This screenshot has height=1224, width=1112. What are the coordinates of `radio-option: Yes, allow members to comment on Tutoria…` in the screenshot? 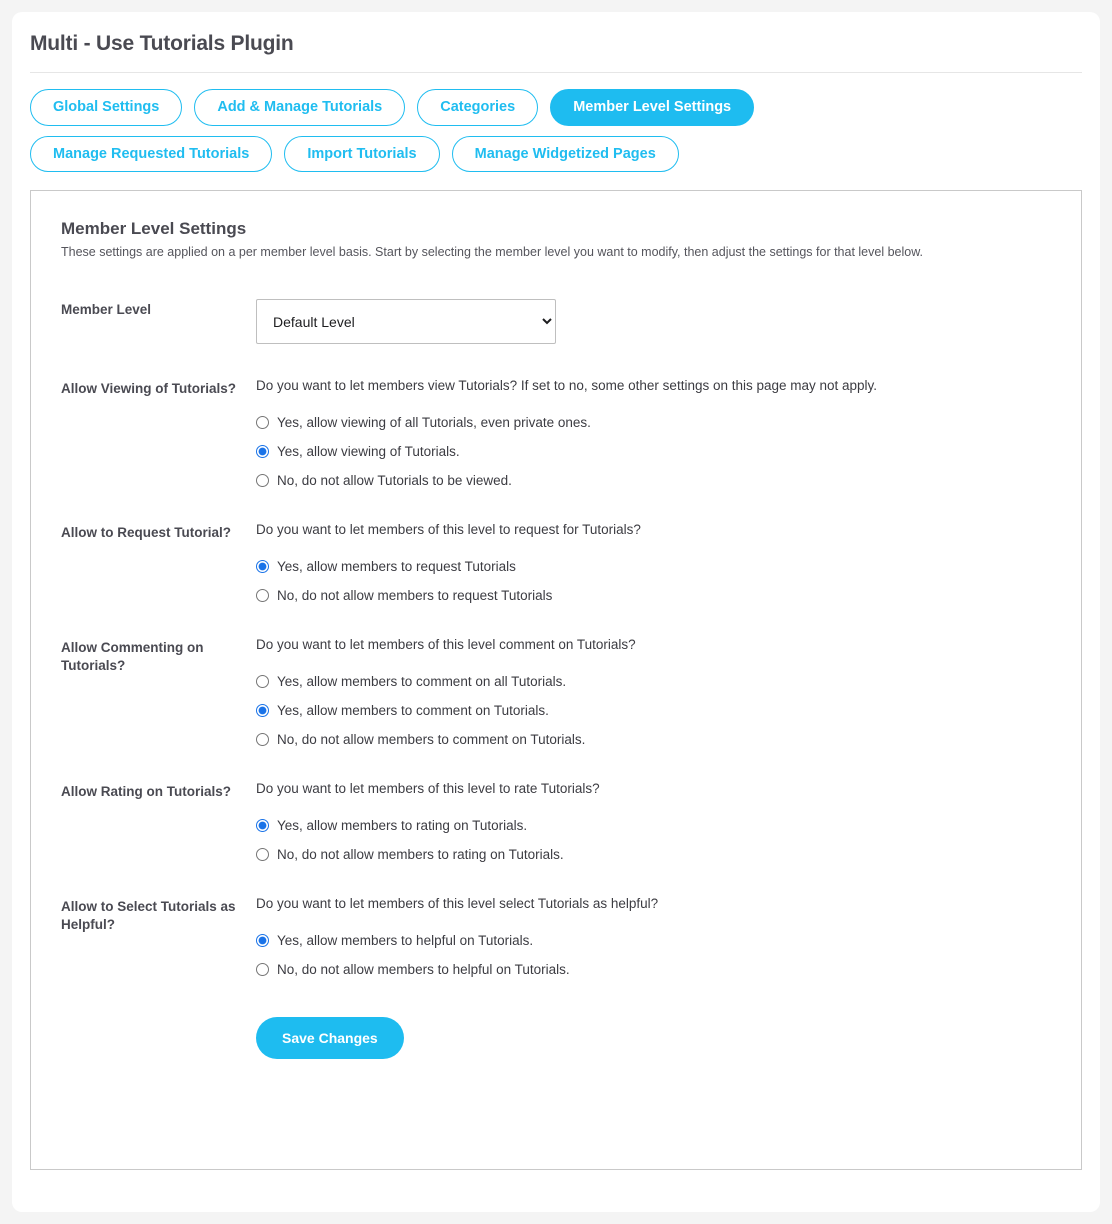 It's located at (653, 710).